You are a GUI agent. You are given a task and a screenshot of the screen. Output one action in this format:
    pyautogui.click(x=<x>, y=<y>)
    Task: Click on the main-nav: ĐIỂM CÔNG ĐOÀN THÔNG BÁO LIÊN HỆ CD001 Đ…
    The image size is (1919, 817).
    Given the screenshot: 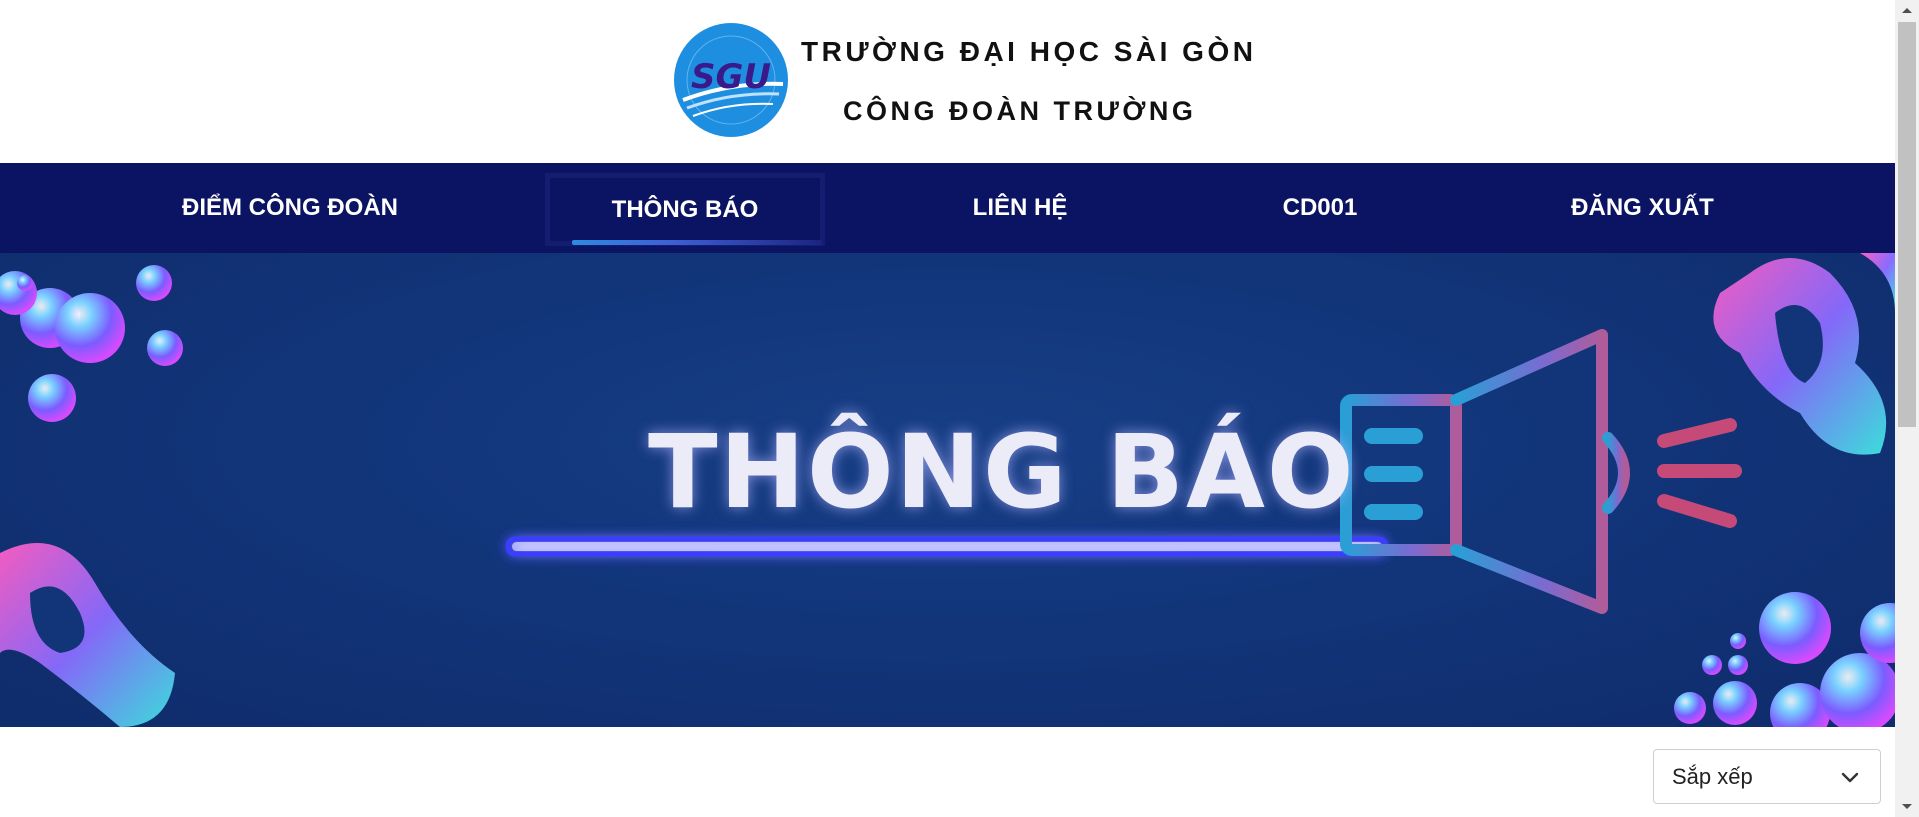 What is the action you would take?
    pyautogui.click(x=947, y=208)
    